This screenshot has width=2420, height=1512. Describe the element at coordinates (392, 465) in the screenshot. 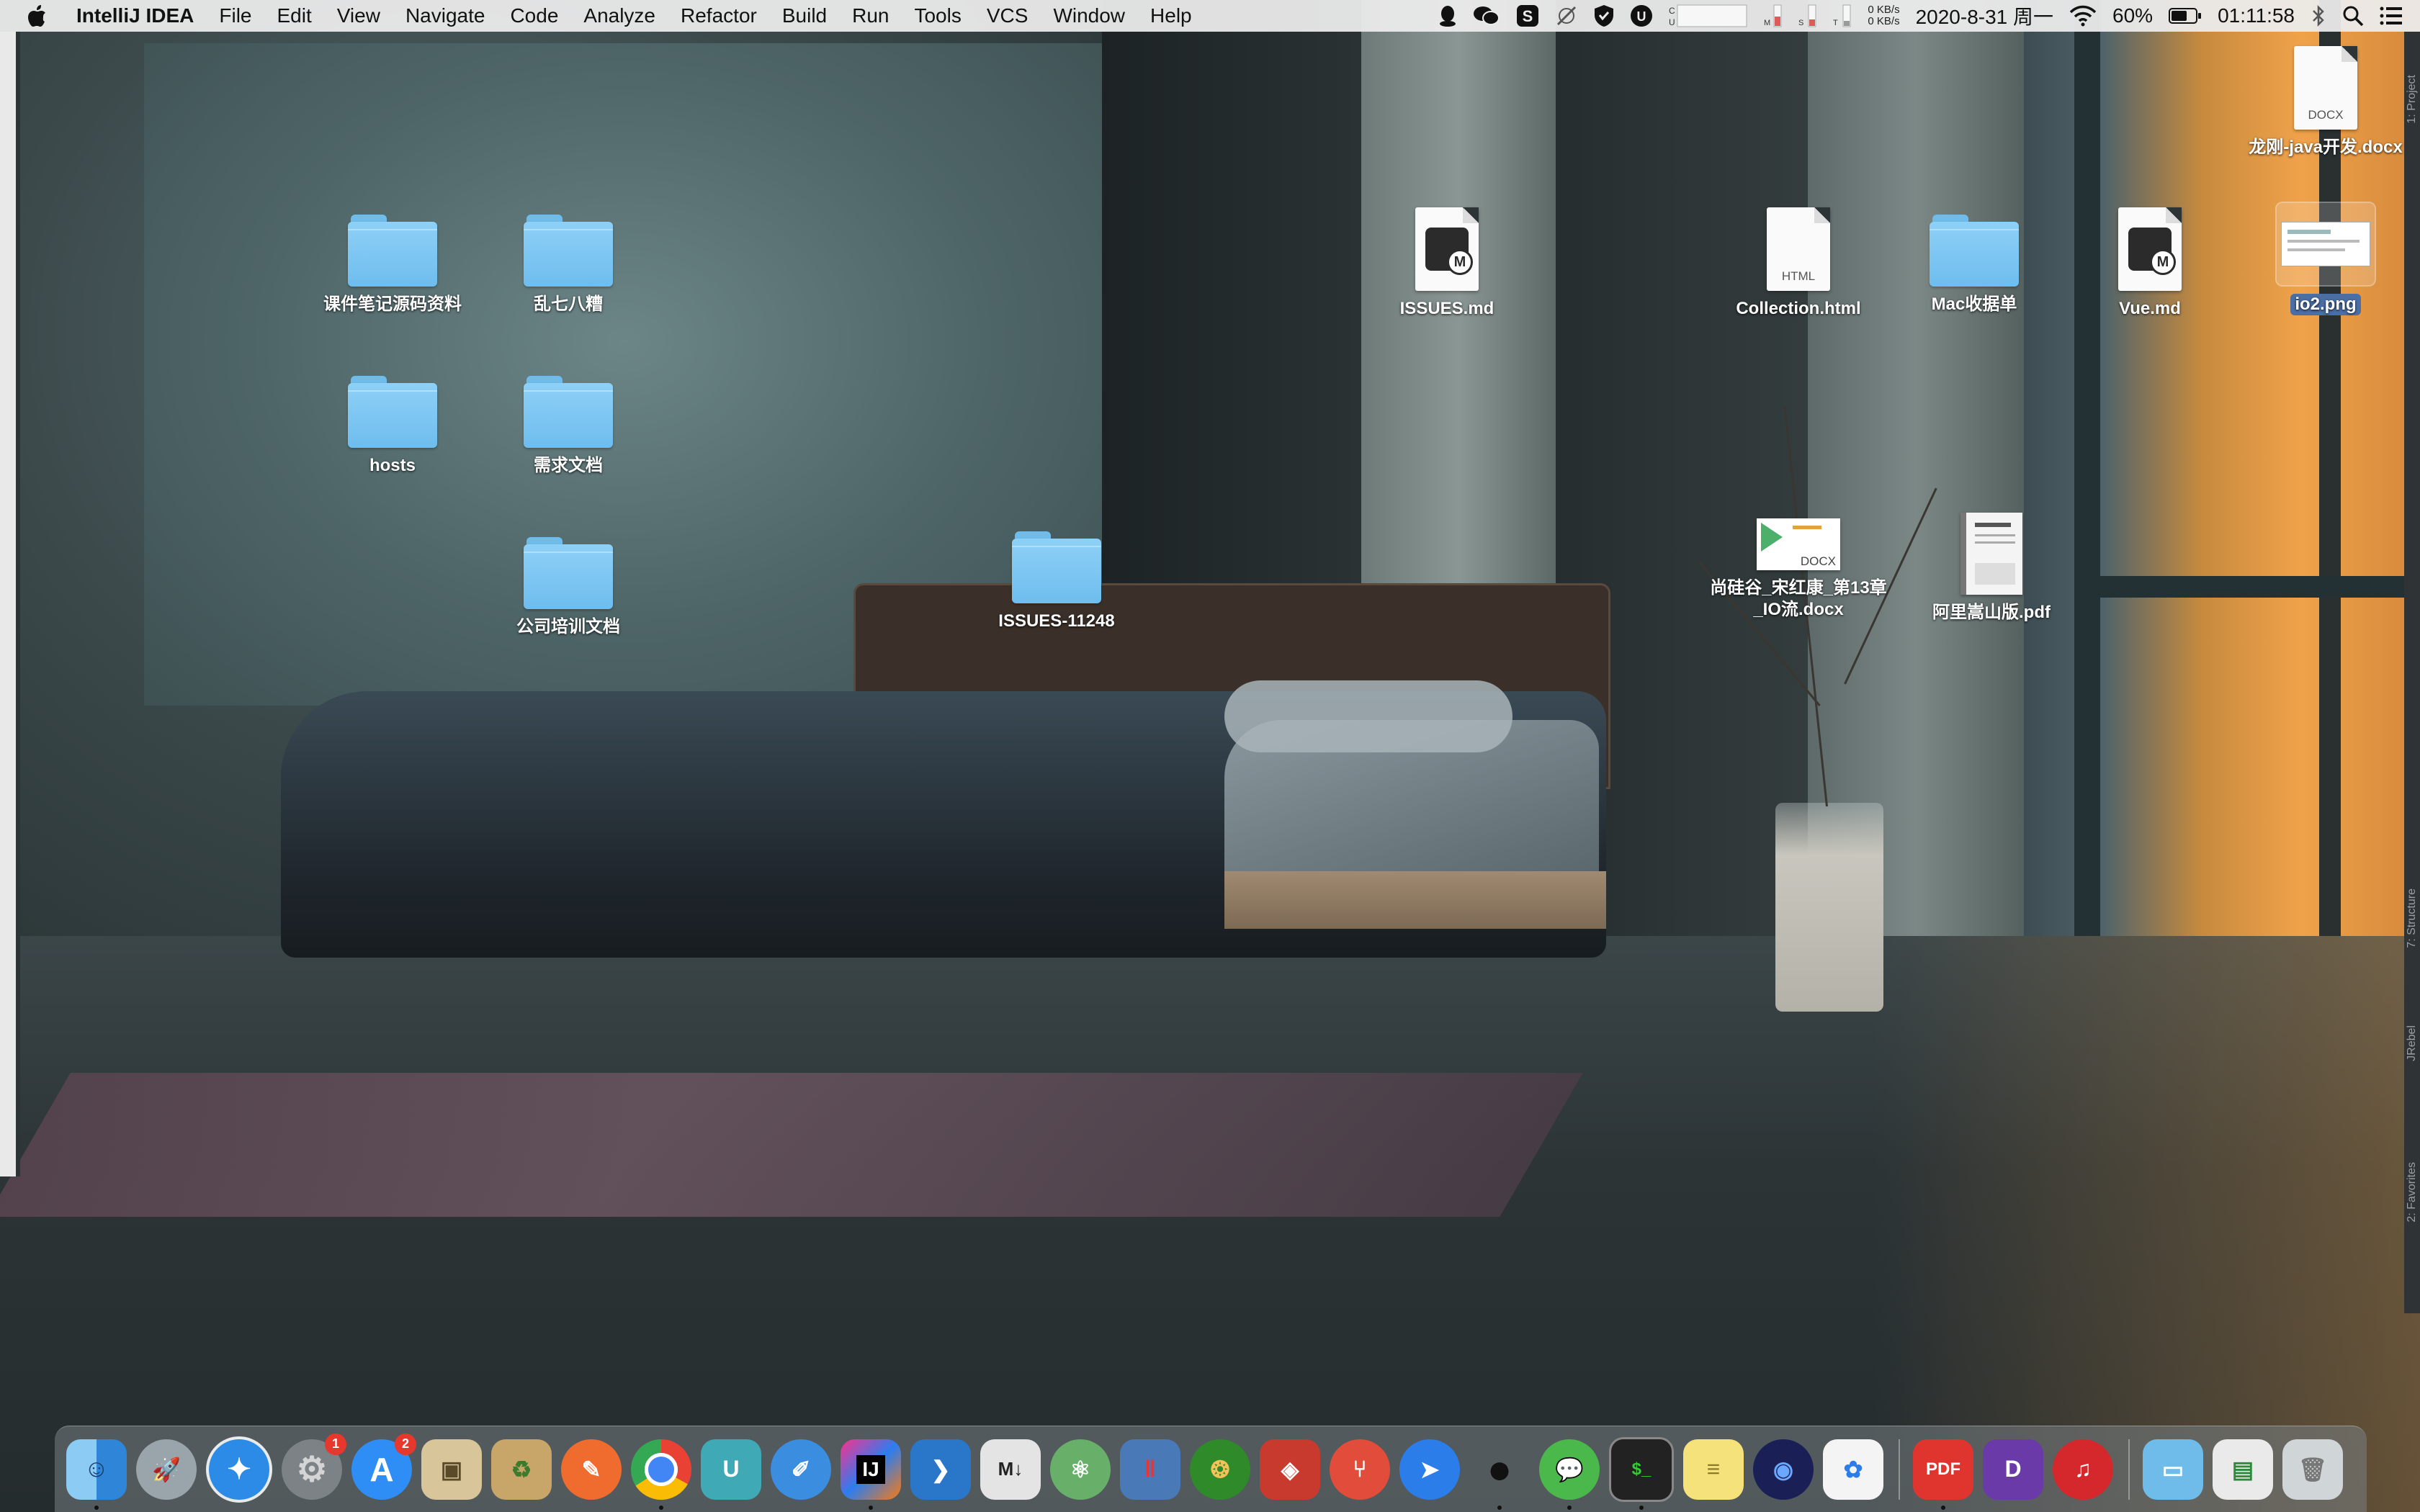

I see `desktop-icon-label: hosts` at that location.